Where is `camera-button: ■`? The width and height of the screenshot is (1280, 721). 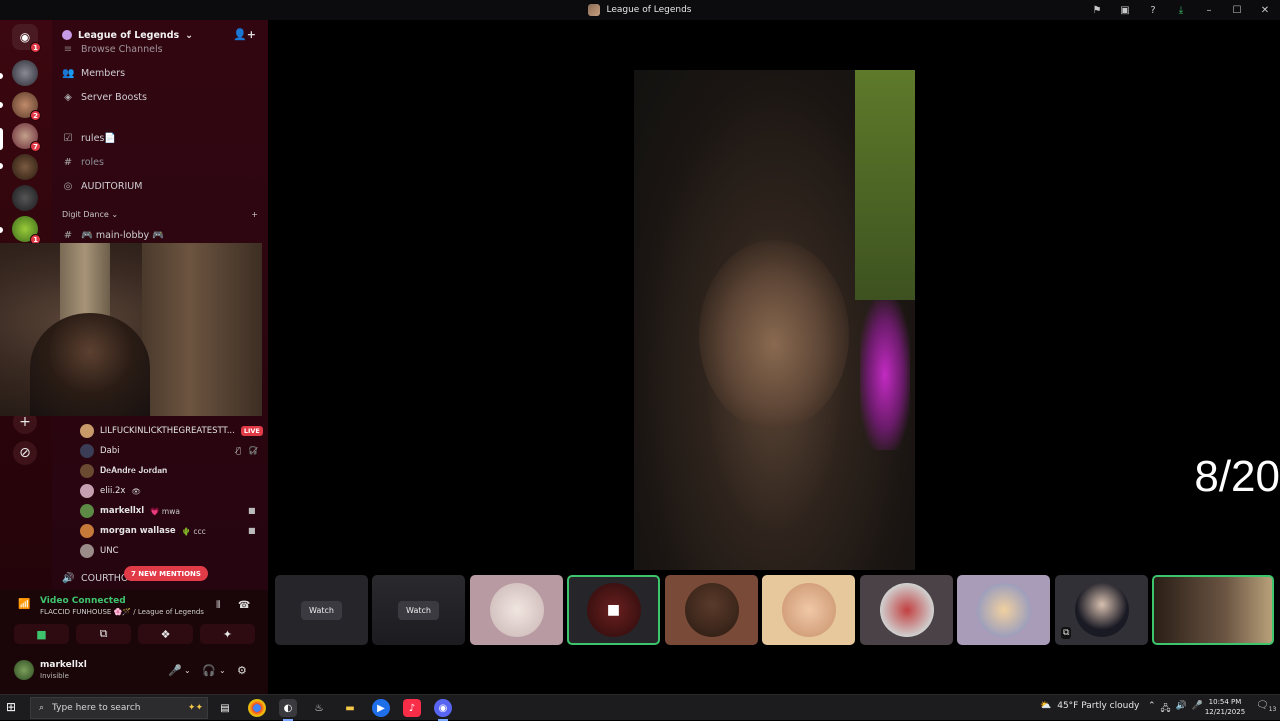
camera-button: ■ is located at coordinates (41, 634).